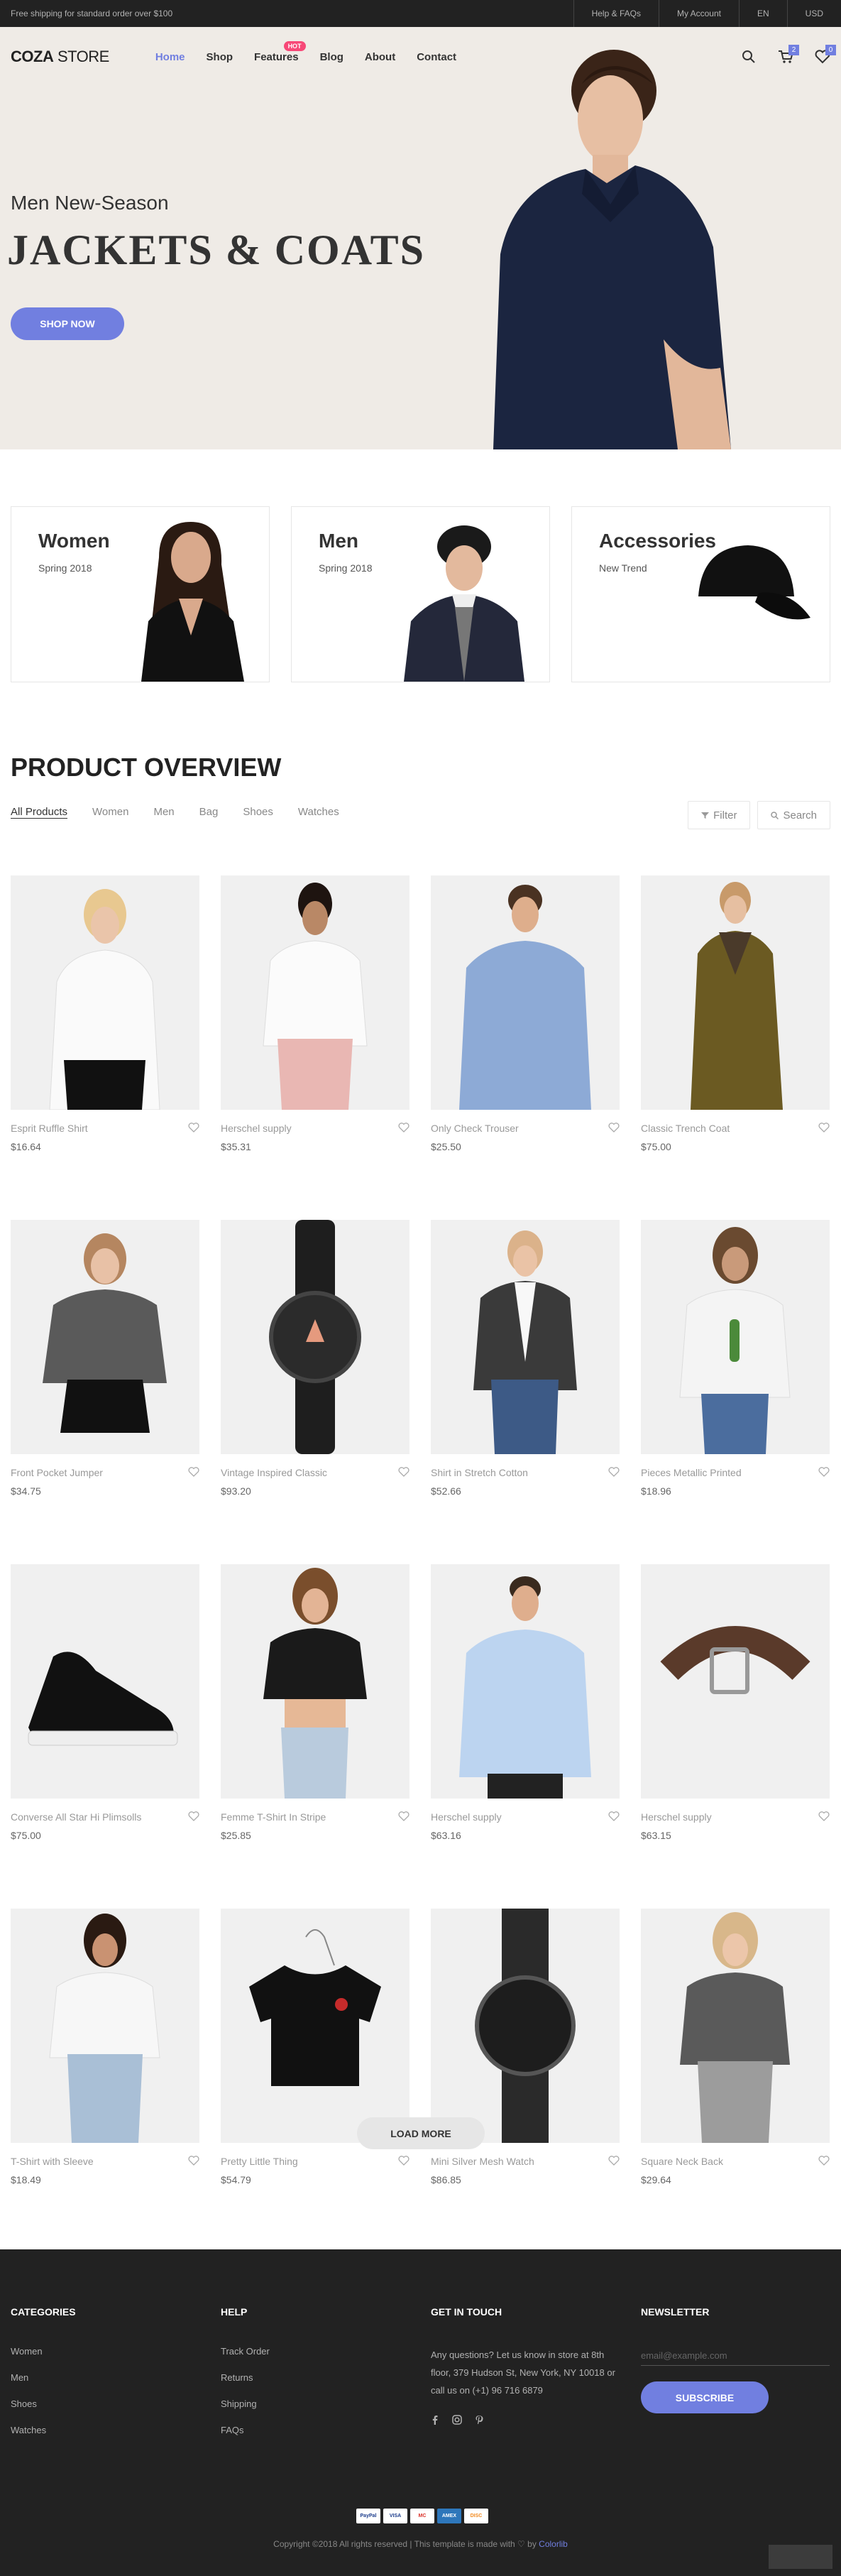 This screenshot has width=841, height=2576. What do you see at coordinates (813, 13) in the screenshot?
I see `currency-selector: USD` at bounding box center [813, 13].